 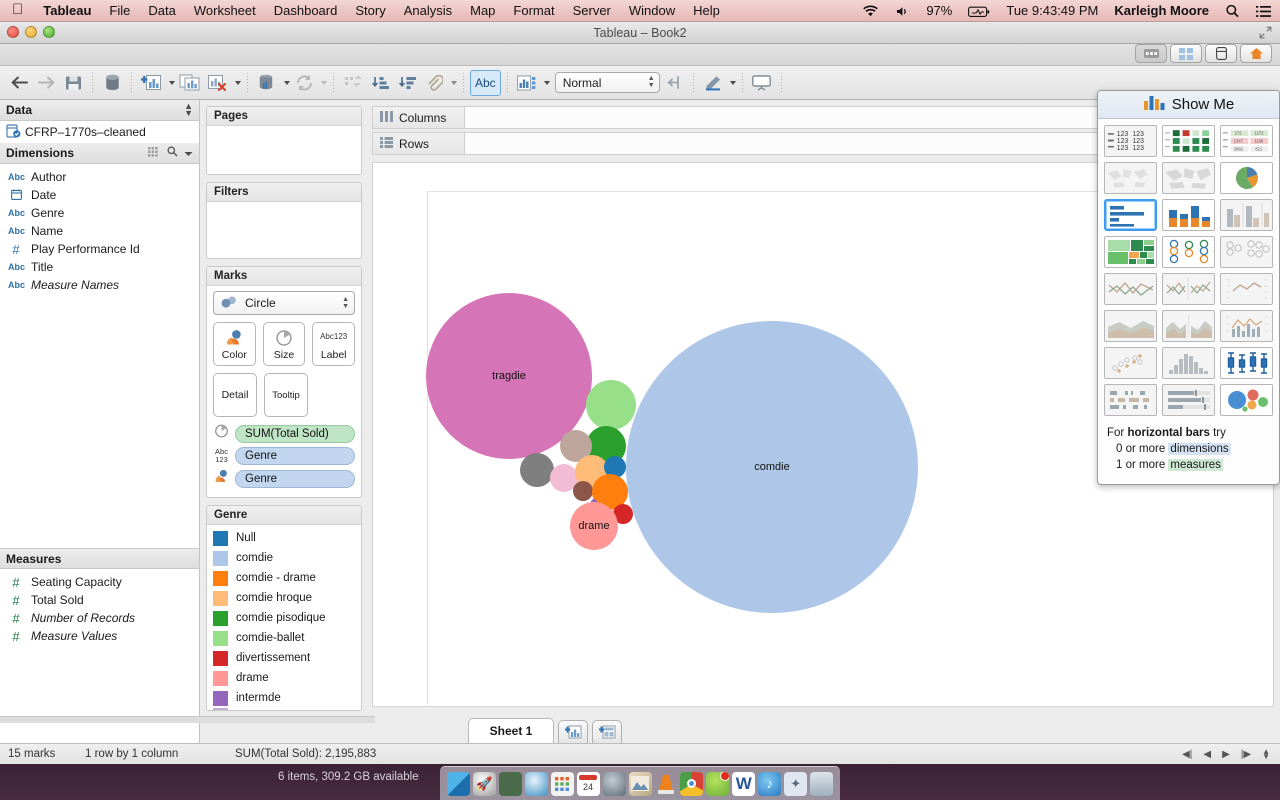 What do you see at coordinates (434, 83) in the screenshot?
I see `highlight-paperclip-button` at bounding box center [434, 83].